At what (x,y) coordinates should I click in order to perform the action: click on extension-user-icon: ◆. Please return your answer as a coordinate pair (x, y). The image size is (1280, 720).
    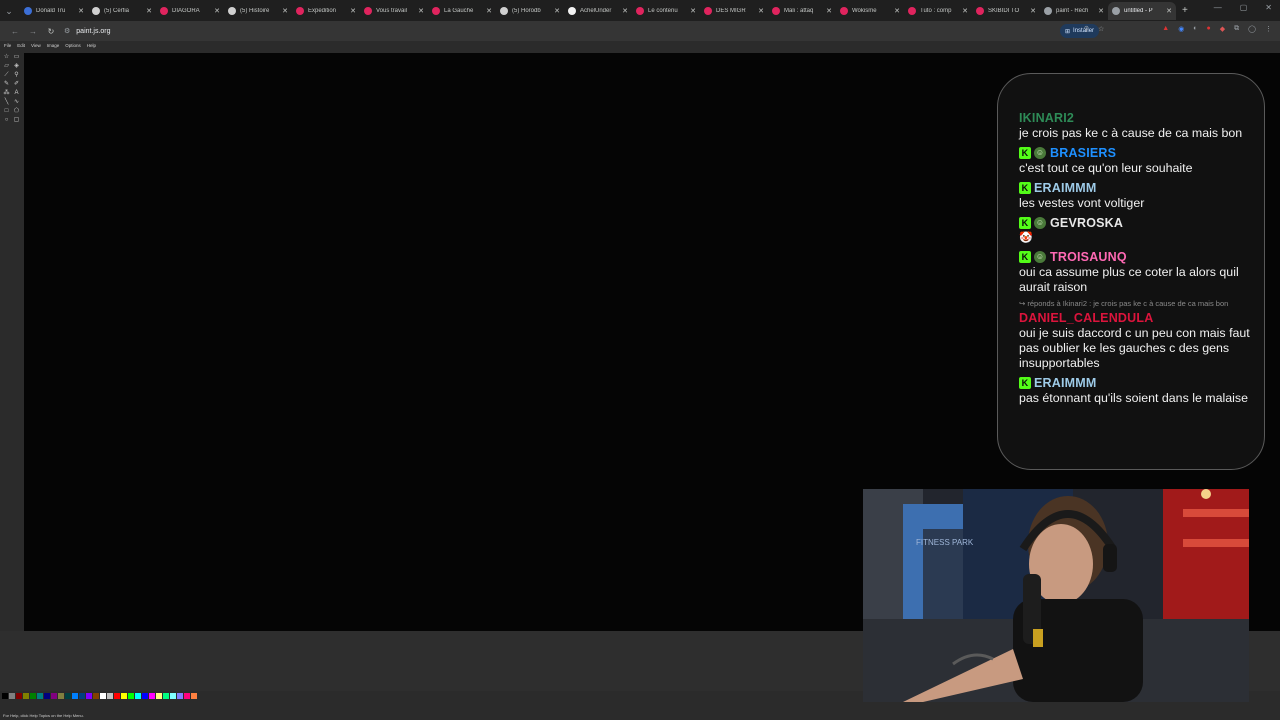
    Looking at the image, I should click on (1222, 29).